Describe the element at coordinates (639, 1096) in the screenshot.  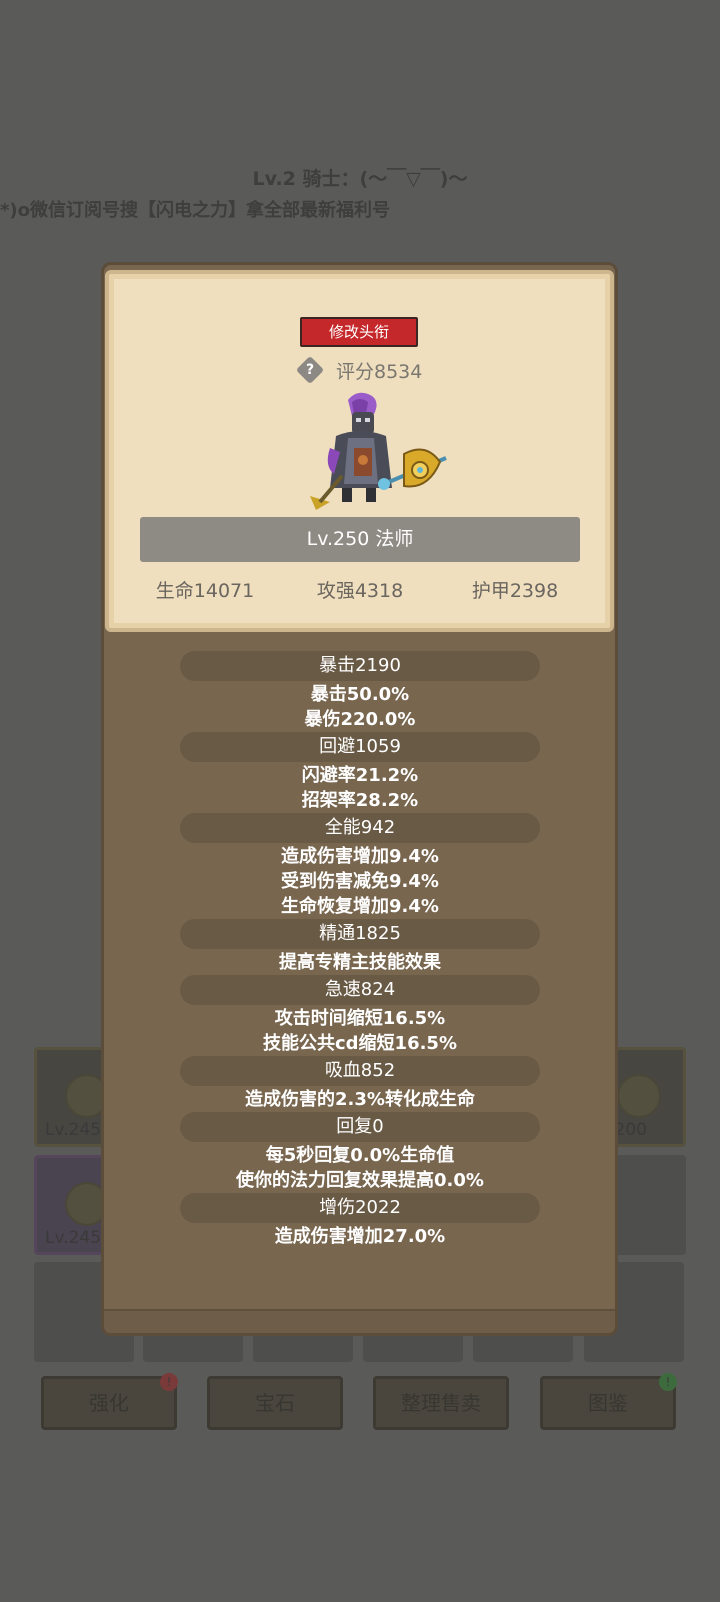
I see `chest-item-icon` at that location.